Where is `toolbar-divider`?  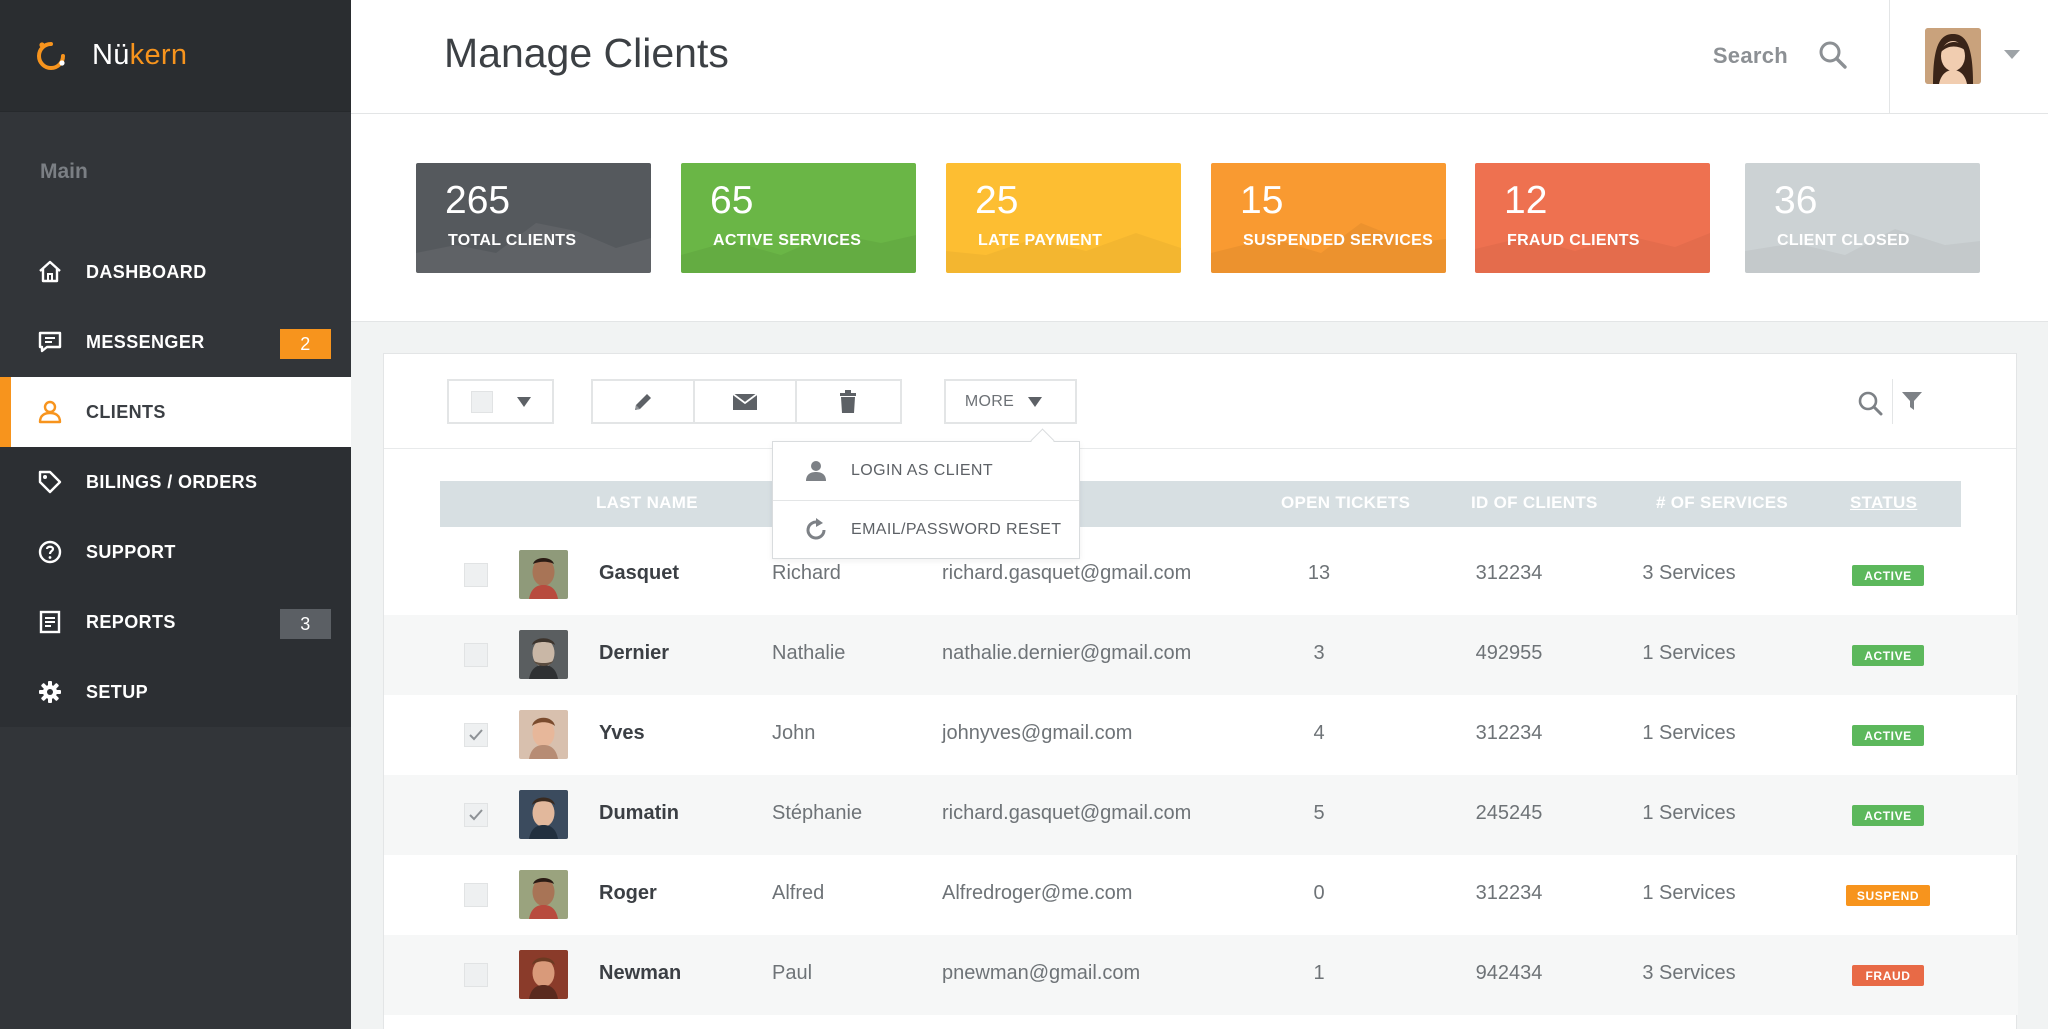 toolbar-divider is located at coordinates (1892, 401).